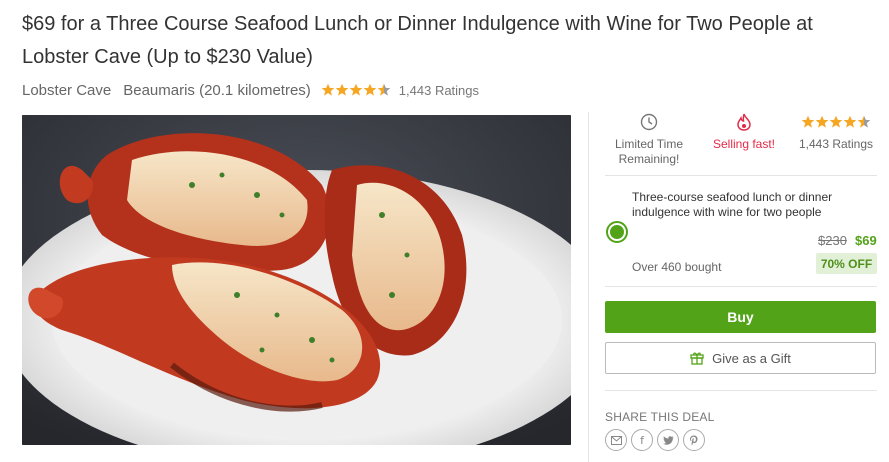  What do you see at coordinates (649, 122) in the screenshot?
I see `clock-icon` at bounding box center [649, 122].